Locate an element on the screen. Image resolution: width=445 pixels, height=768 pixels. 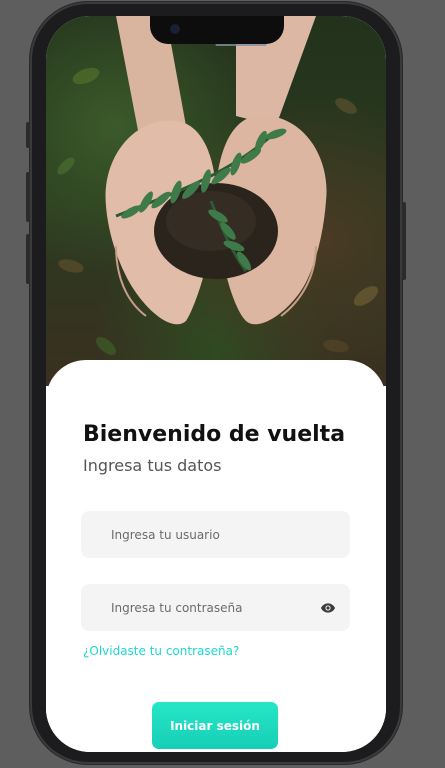
mute-switch is located at coordinates (28, 135).